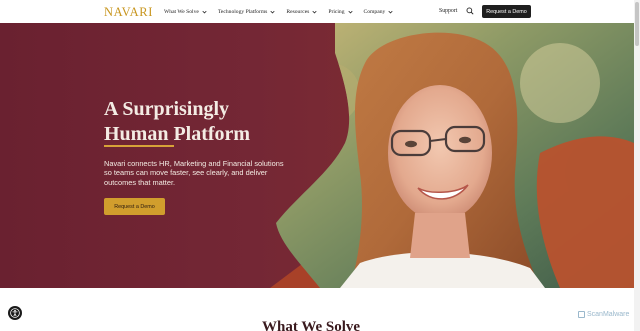 This screenshot has width=640, height=331. I want to click on nav-item-pricing: Pricing, so click(340, 12).